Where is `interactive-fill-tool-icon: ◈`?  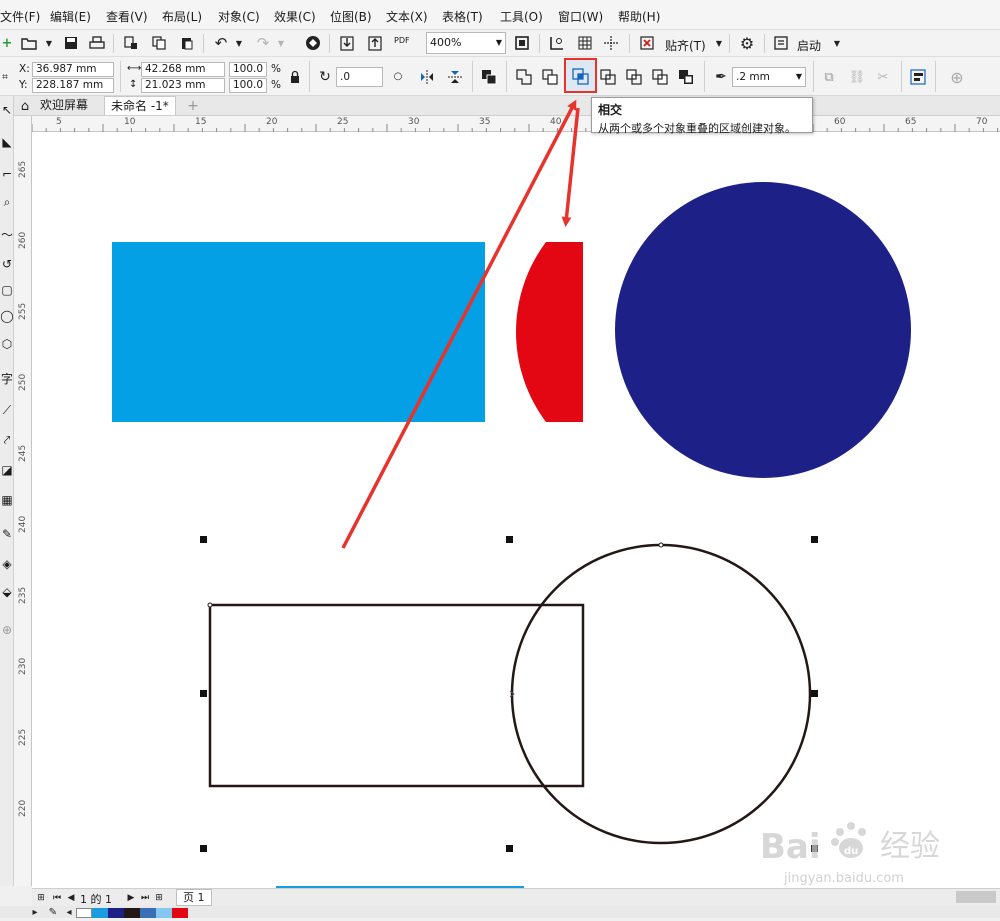 interactive-fill-tool-icon: ◈ is located at coordinates (7, 564).